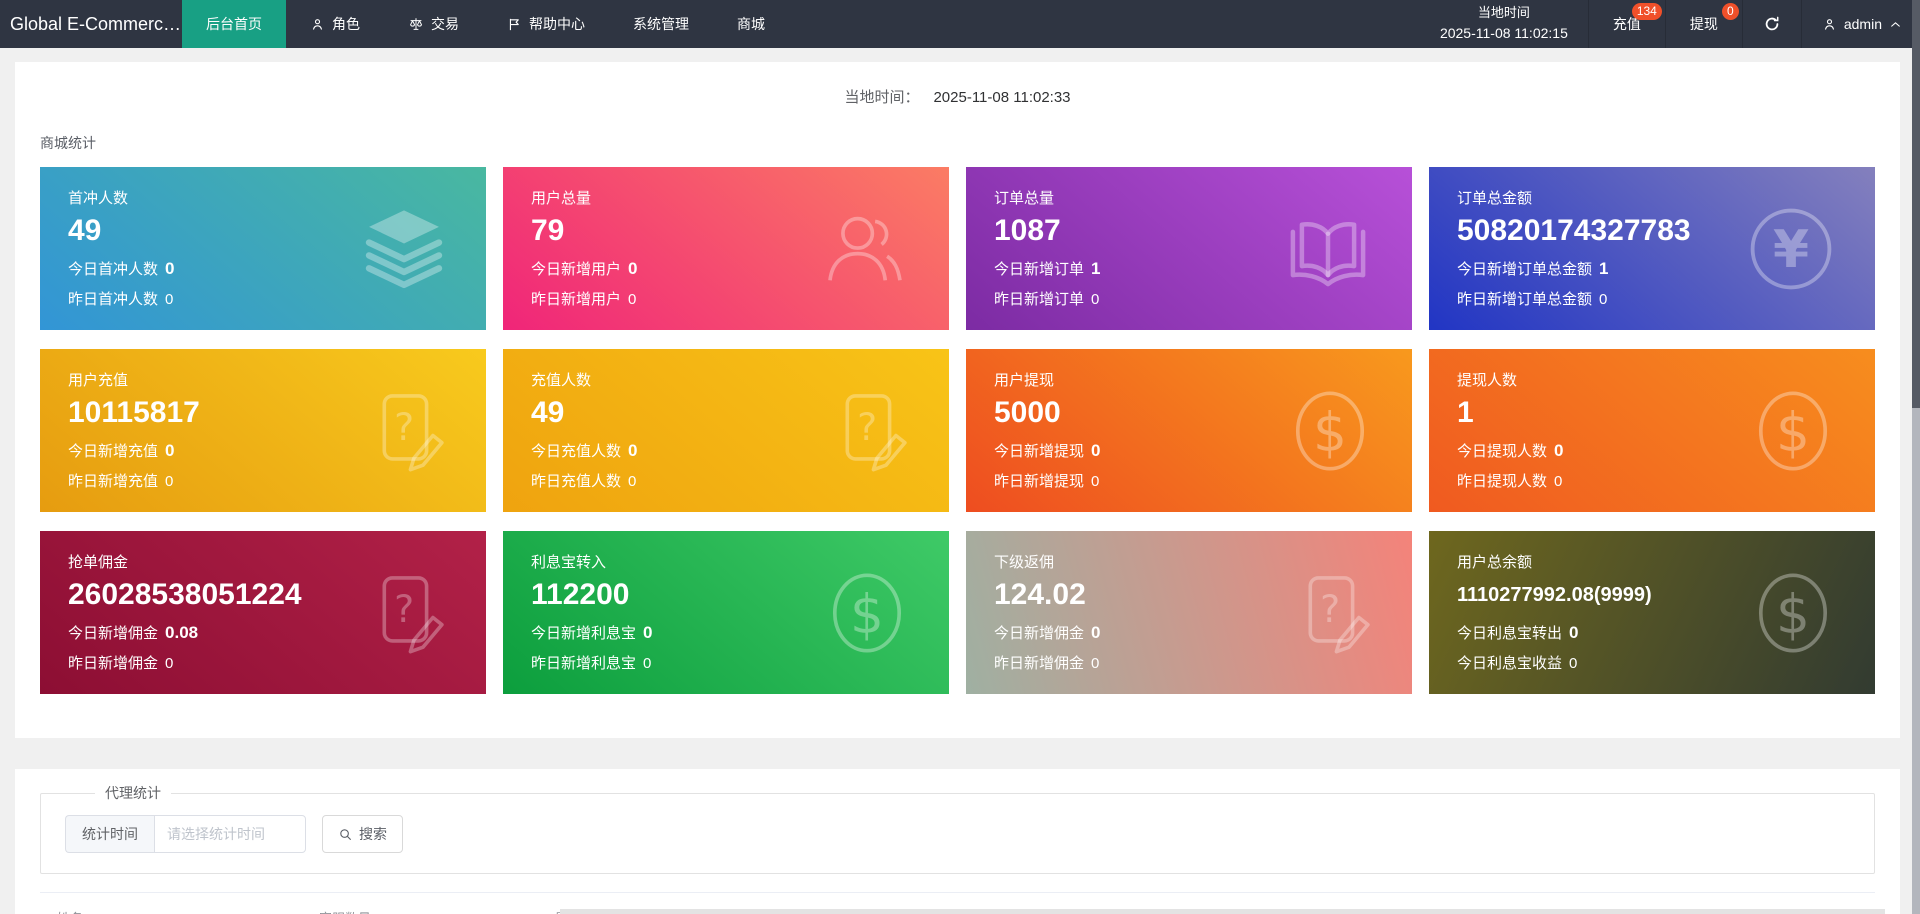 This screenshot has height=914, width=1920. What do you see at coordinates (1626, 24) in the screenshot?
I see `recharge-link: 充值 134` at bounding box center [1626, 24].